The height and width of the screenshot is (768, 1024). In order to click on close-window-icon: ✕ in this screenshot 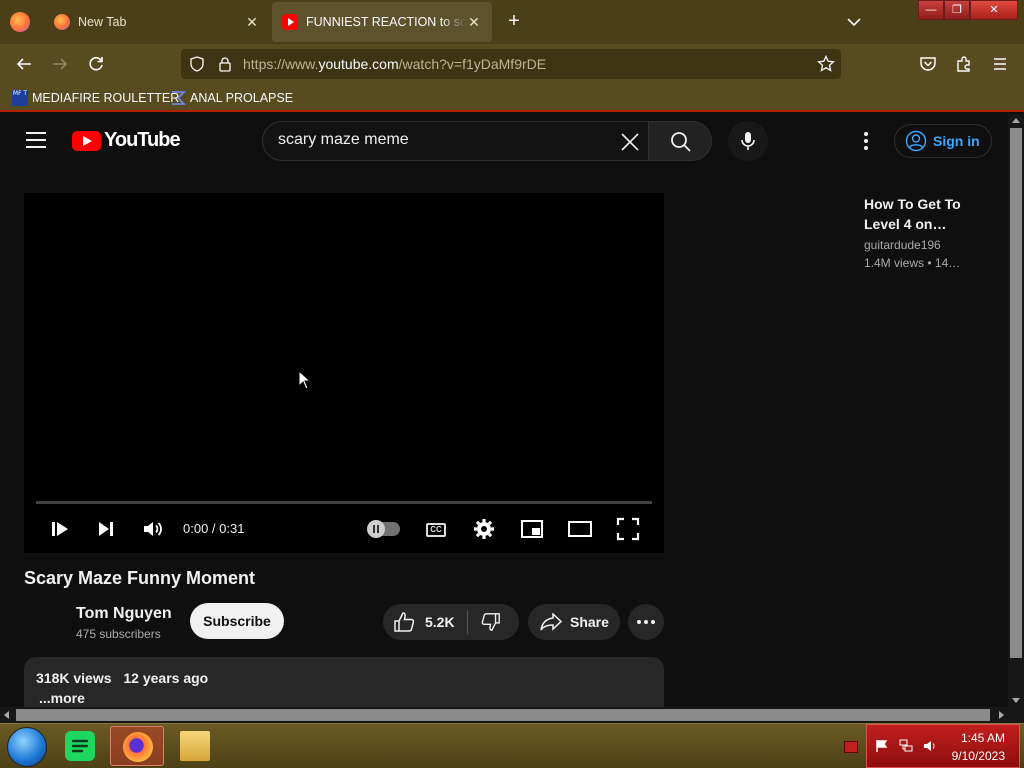, I will do `click(994, 10)`.